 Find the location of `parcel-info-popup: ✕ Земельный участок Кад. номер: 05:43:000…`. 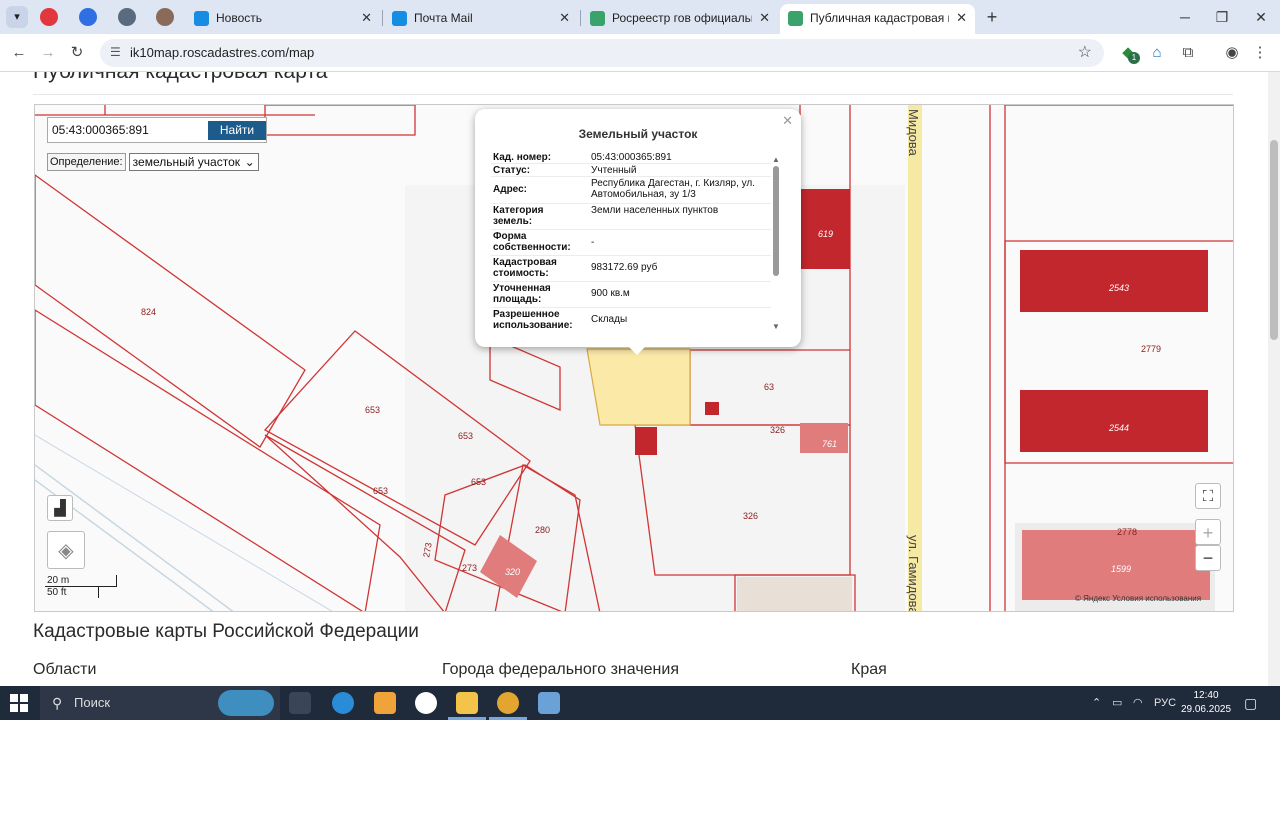

parcel-info-popup: ✕ Земельный участок Кад. номер: 05:43:000… is located at coordinates (638, 232).